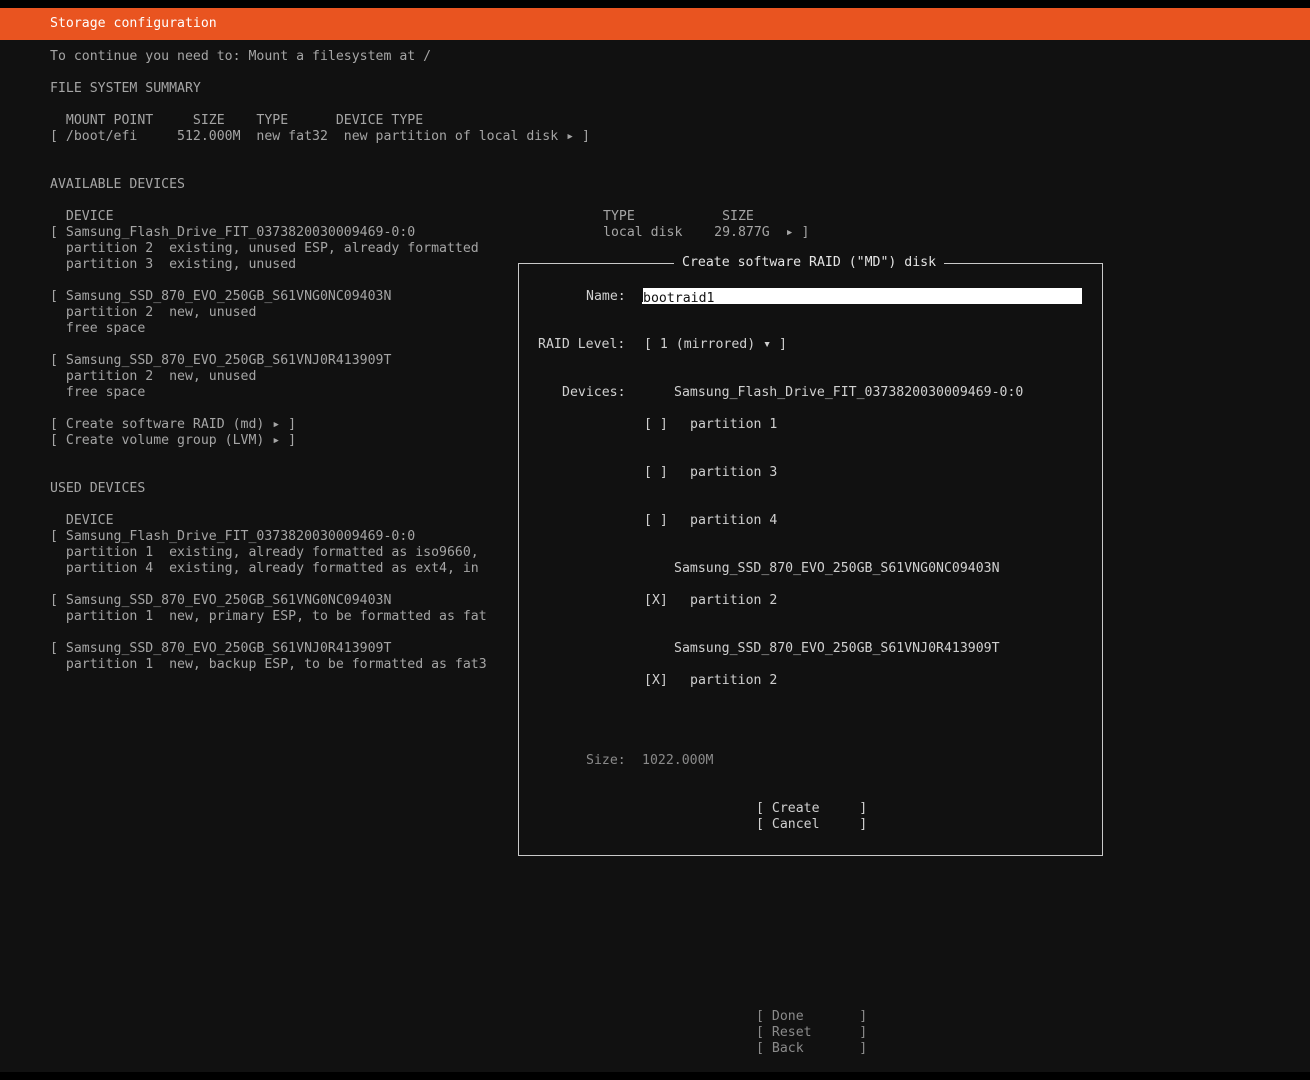  I want to click on checkbox-label-flash-partition-4: partition 4, so click(733, 521).